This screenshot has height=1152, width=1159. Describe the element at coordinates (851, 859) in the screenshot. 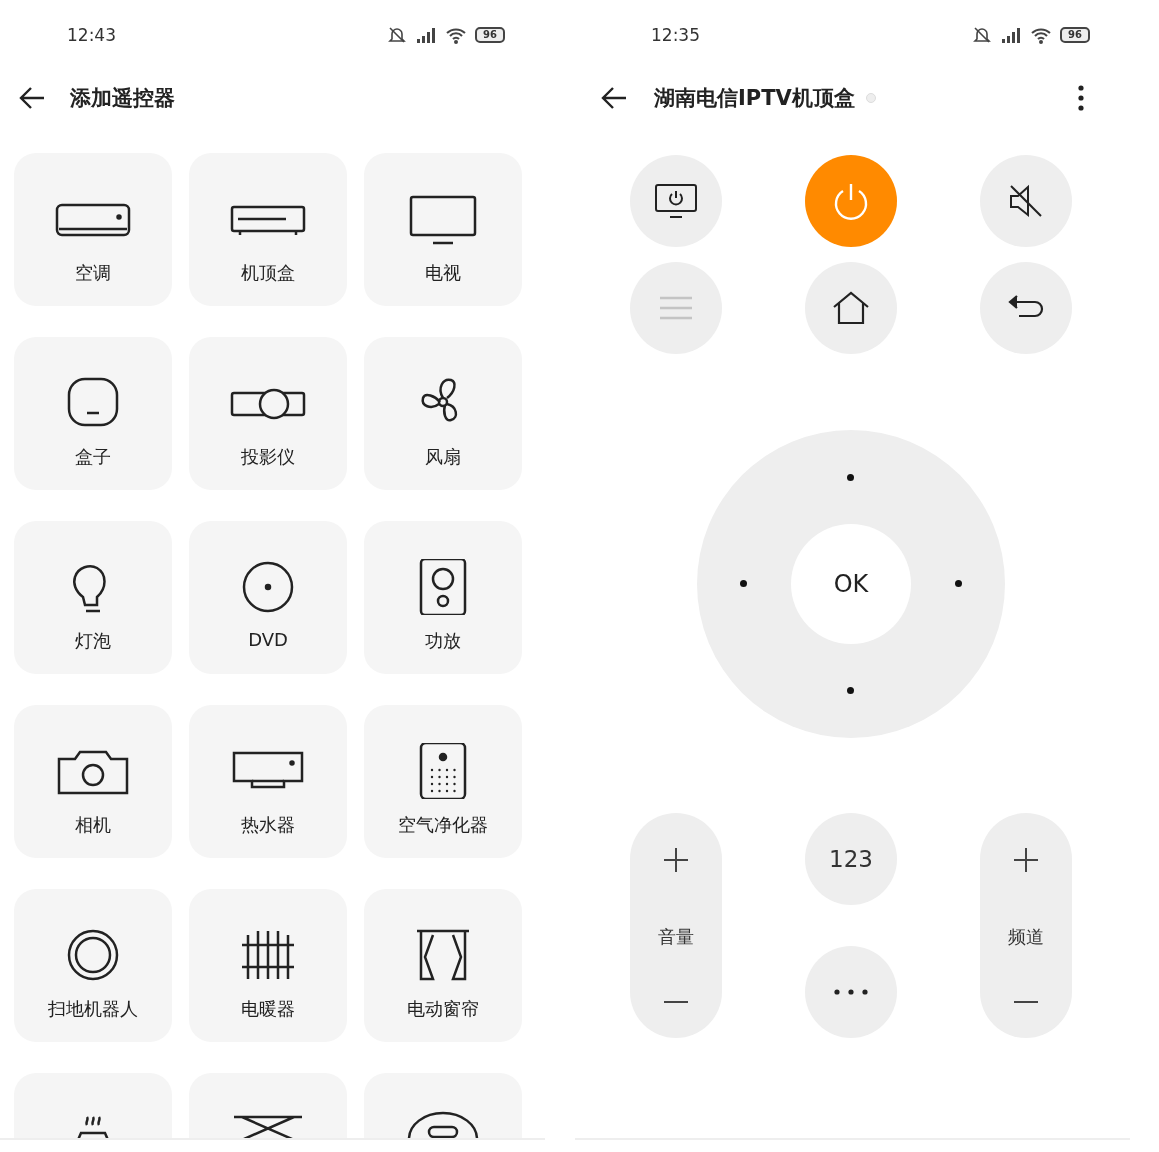

I see `keypad-button: 123` at that location.